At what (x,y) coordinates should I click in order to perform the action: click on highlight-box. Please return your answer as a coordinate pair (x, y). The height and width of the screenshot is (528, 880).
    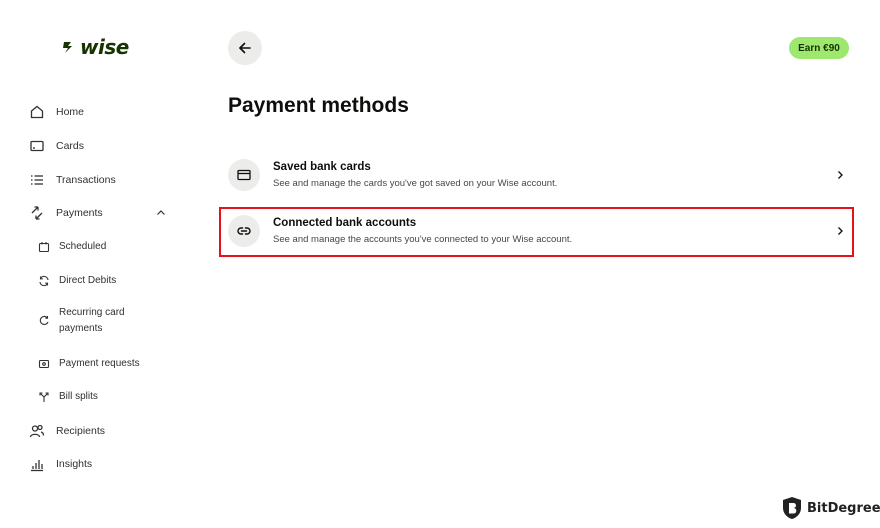
    Looking at the image, I should click on (536, 232).